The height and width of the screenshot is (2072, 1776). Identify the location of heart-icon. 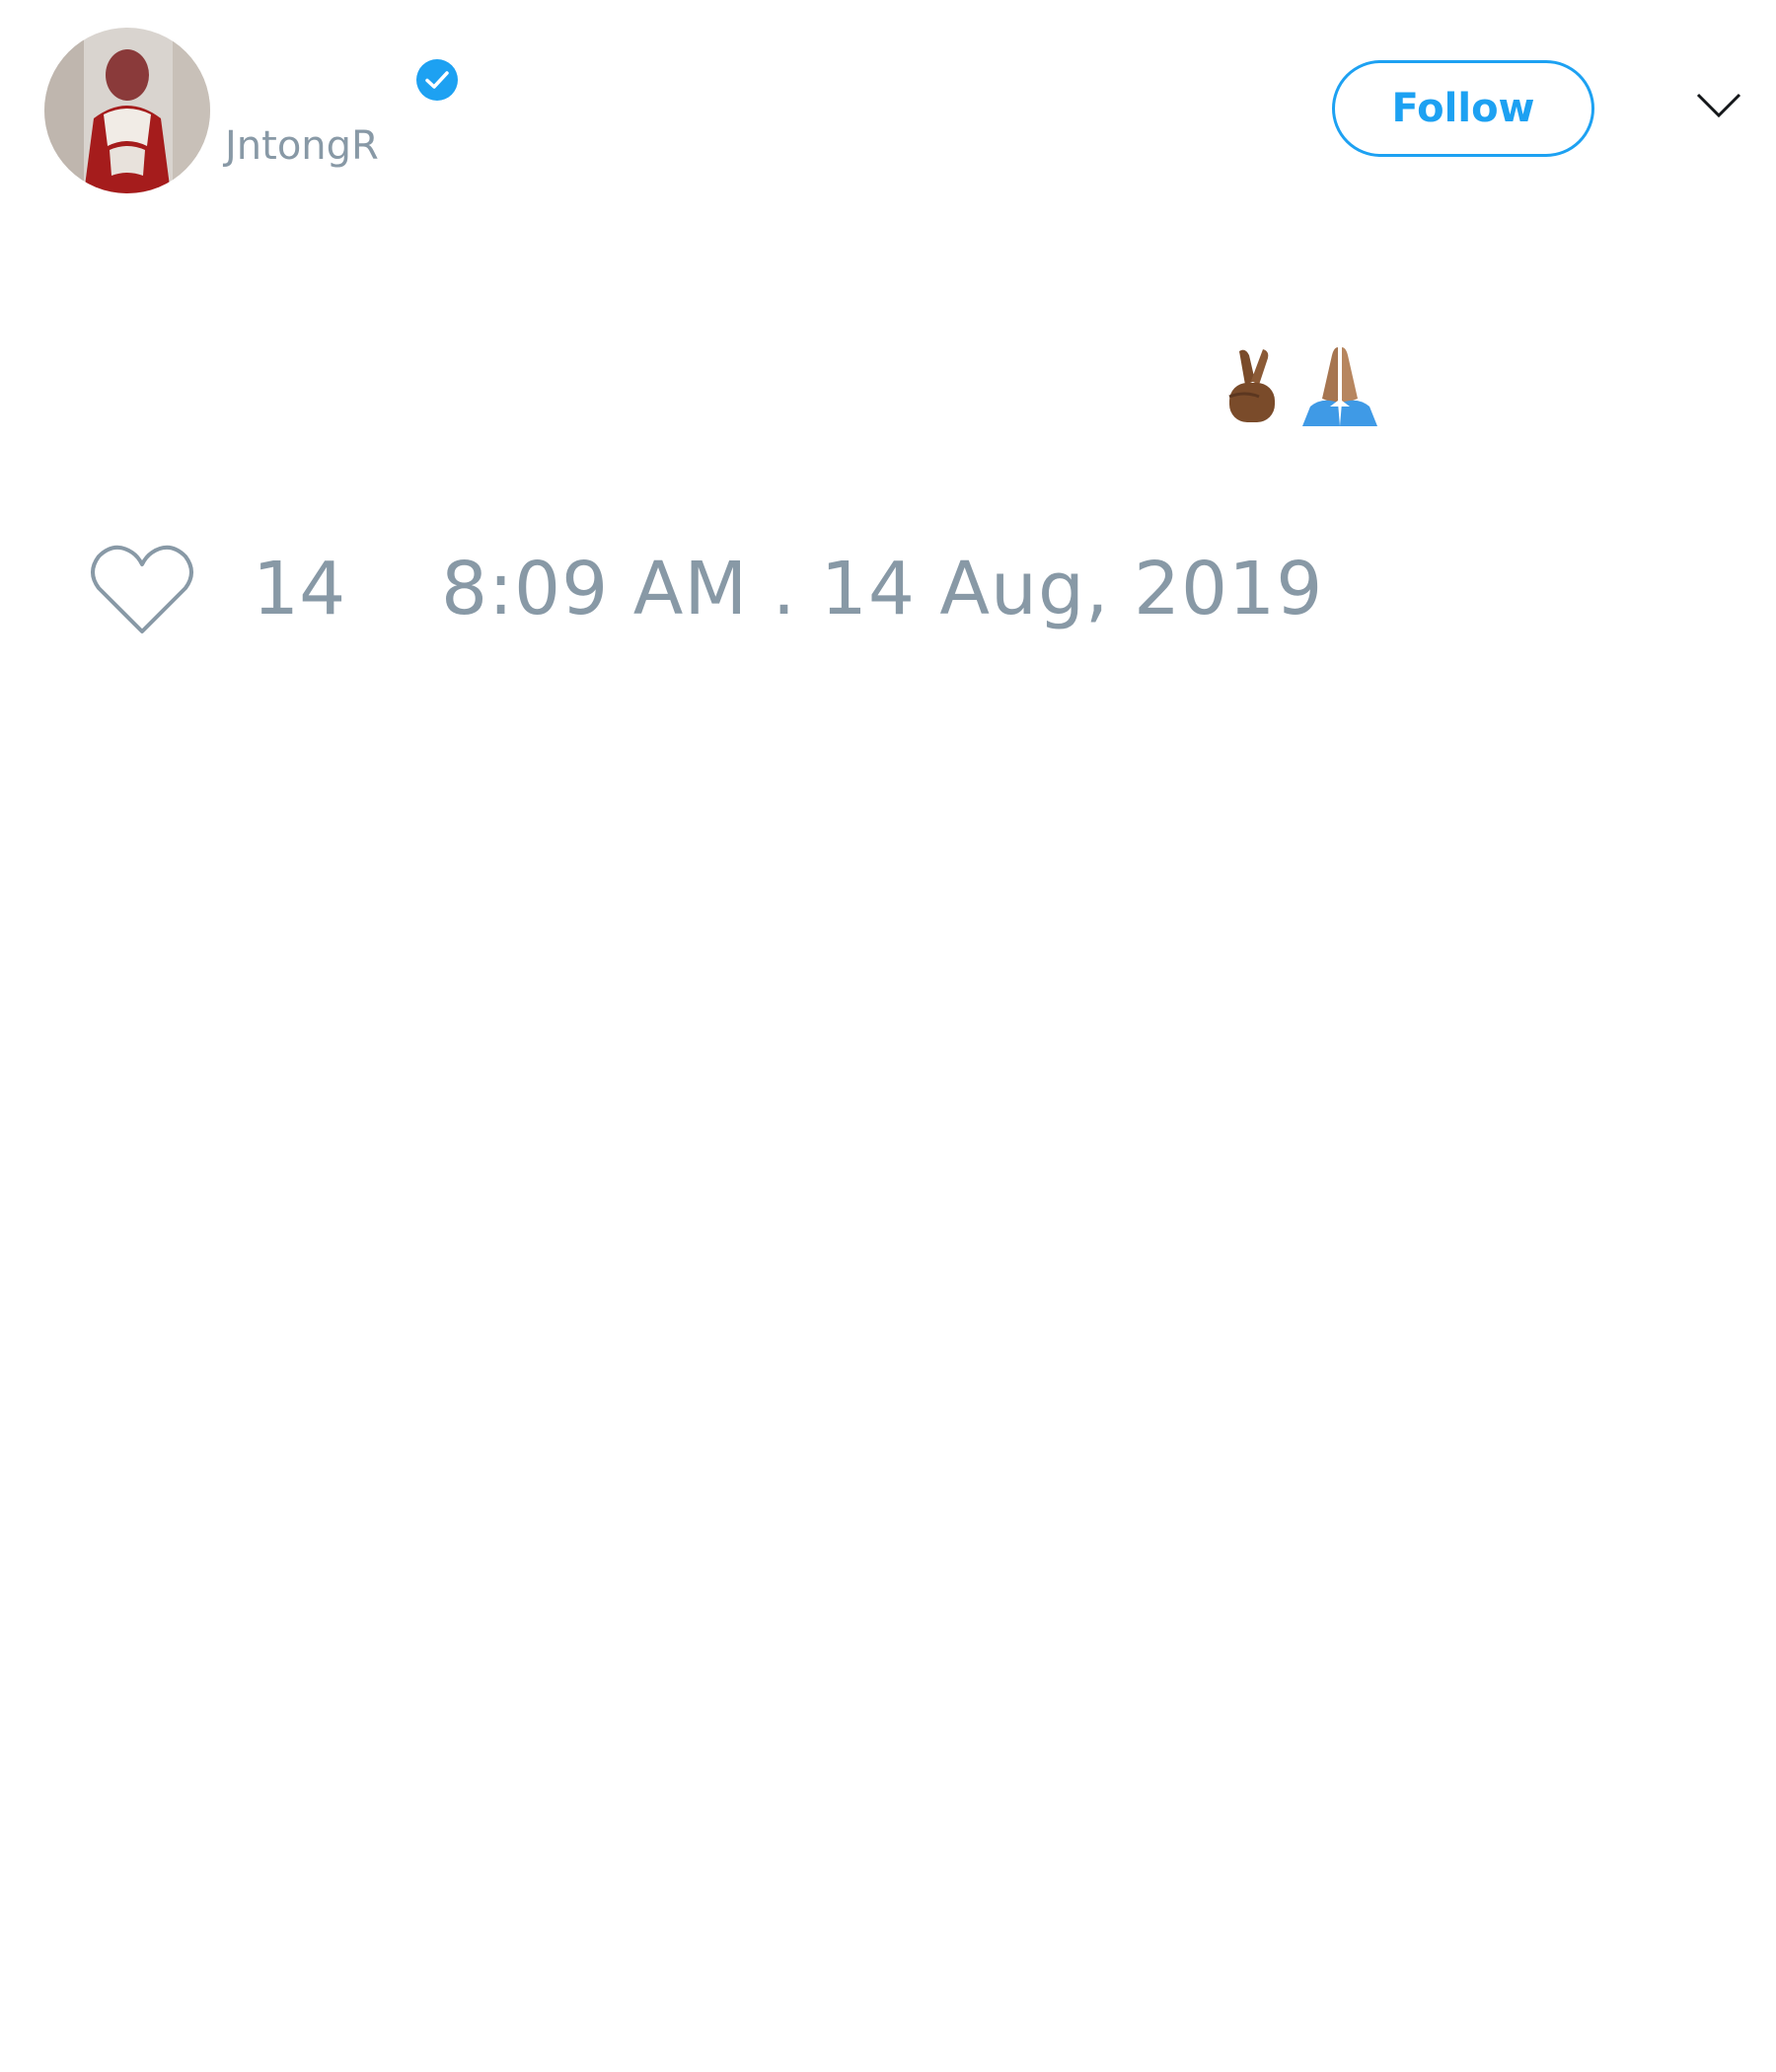
(142, 589).